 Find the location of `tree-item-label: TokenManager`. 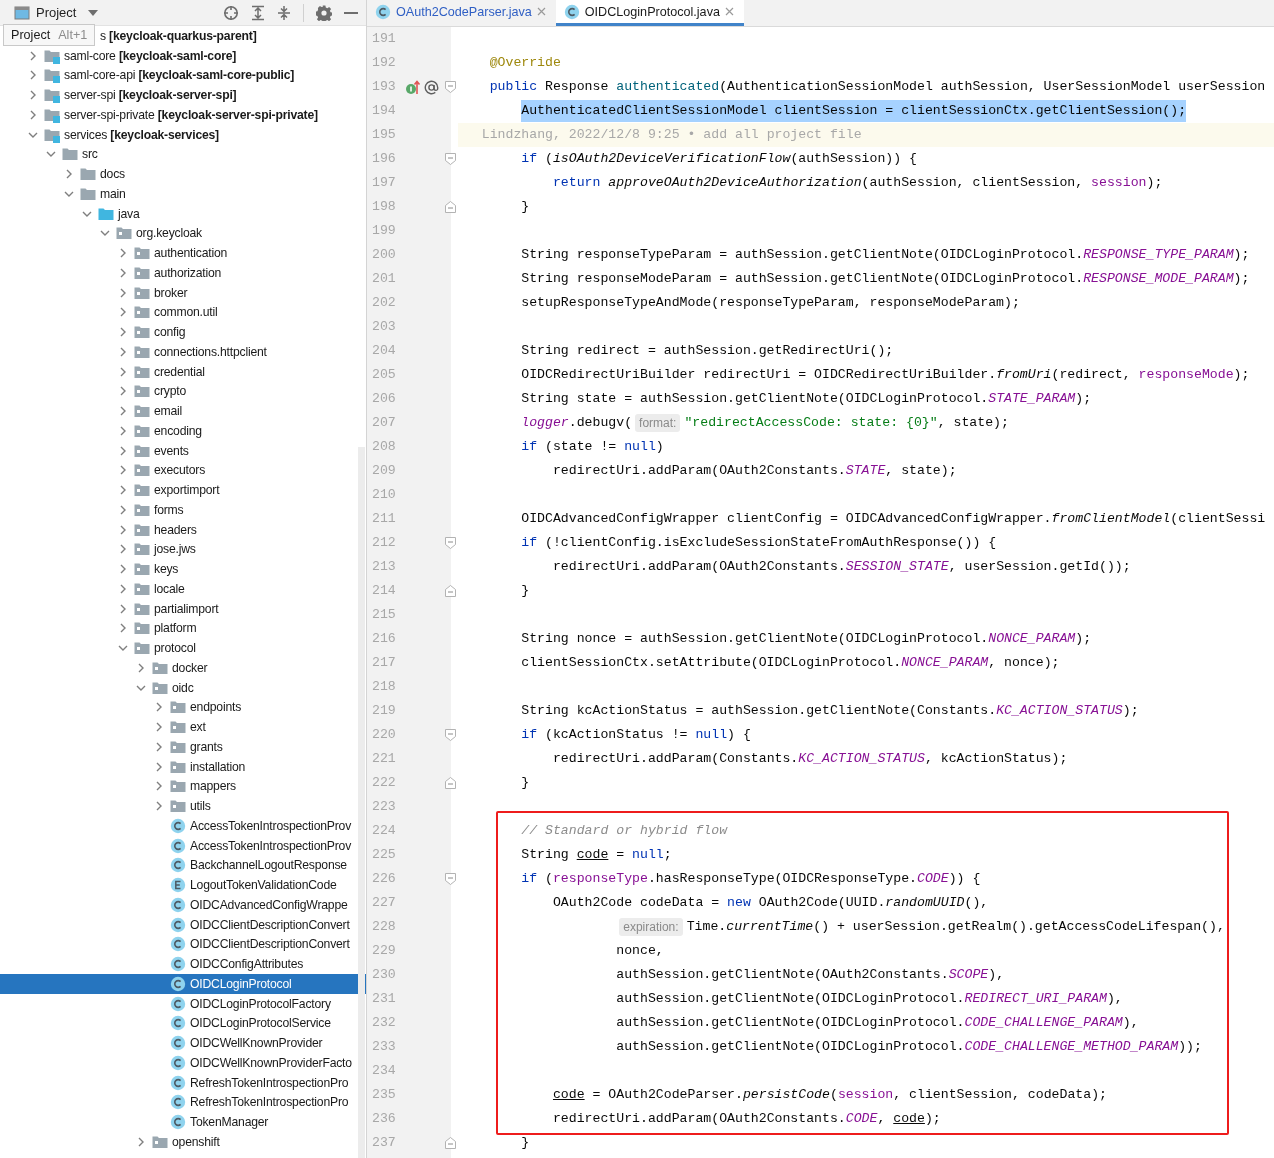

tree-item-label: TokenManager is located at coordinates (229, 1122).